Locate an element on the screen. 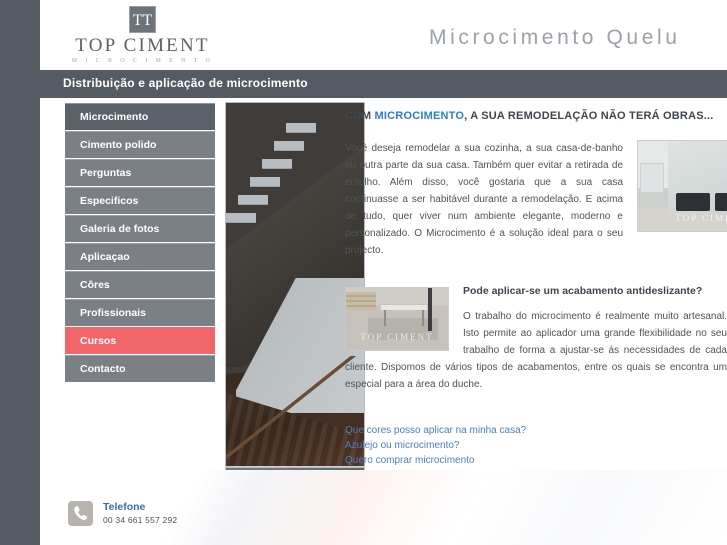 This screenshot has height=545, width=727. sidebar-item-microcimento: Microcimento is located at coordinates (140, 116).